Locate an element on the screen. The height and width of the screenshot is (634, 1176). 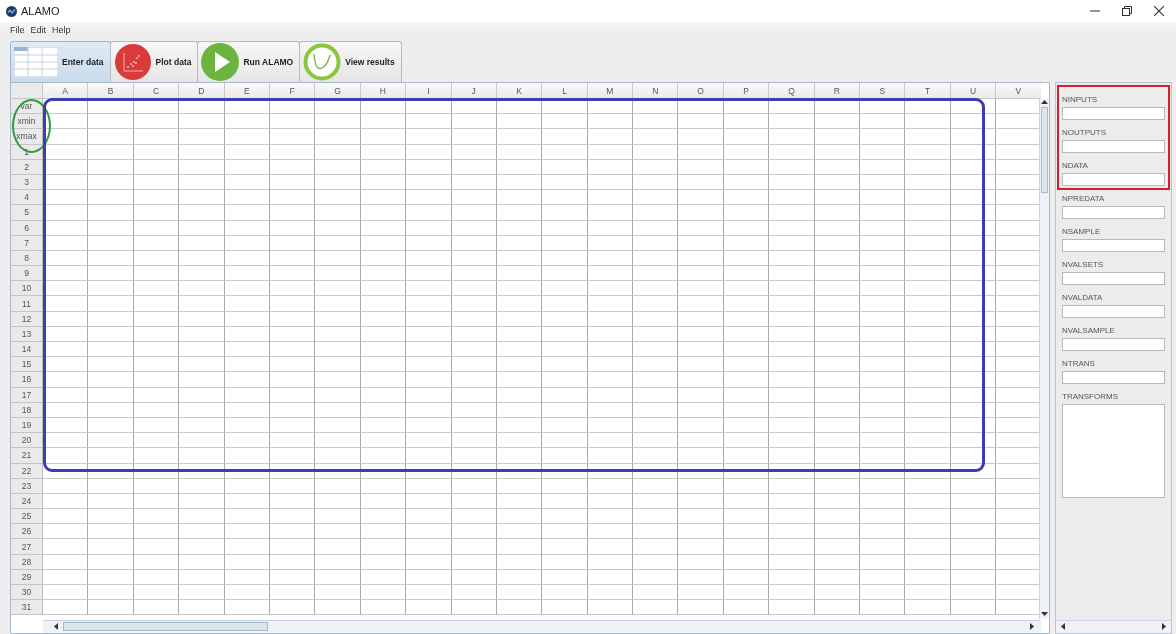
column-header: N is located at coordinates (656, 91).